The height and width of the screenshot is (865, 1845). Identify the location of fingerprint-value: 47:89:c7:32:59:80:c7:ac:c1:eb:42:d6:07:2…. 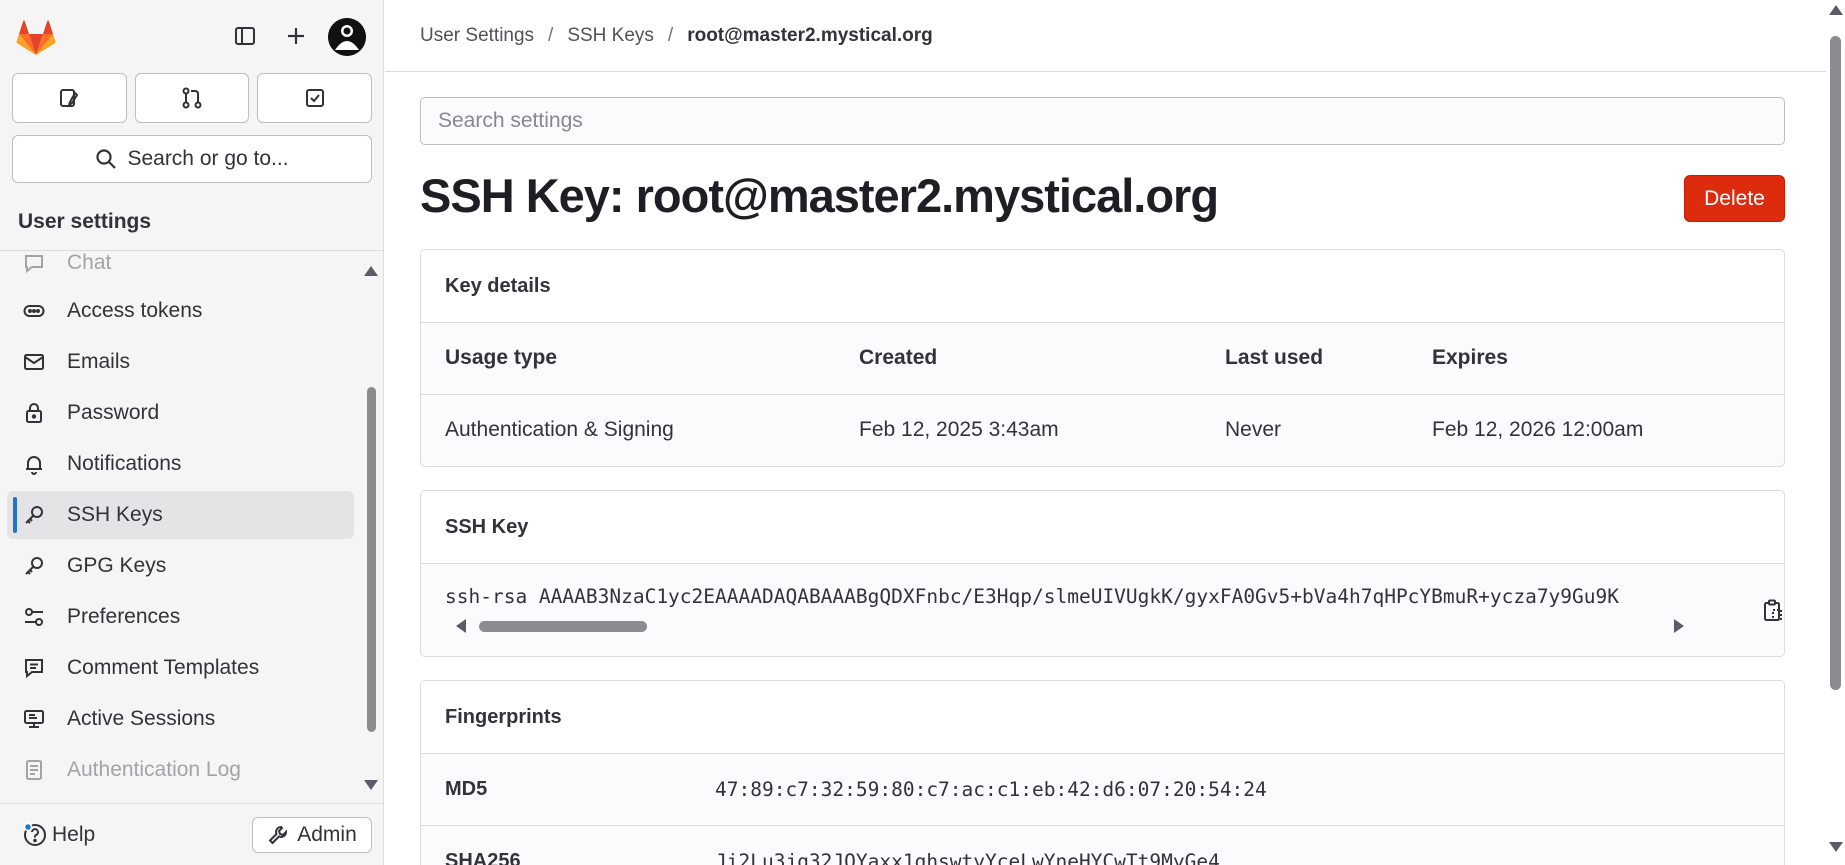
(991, 789).